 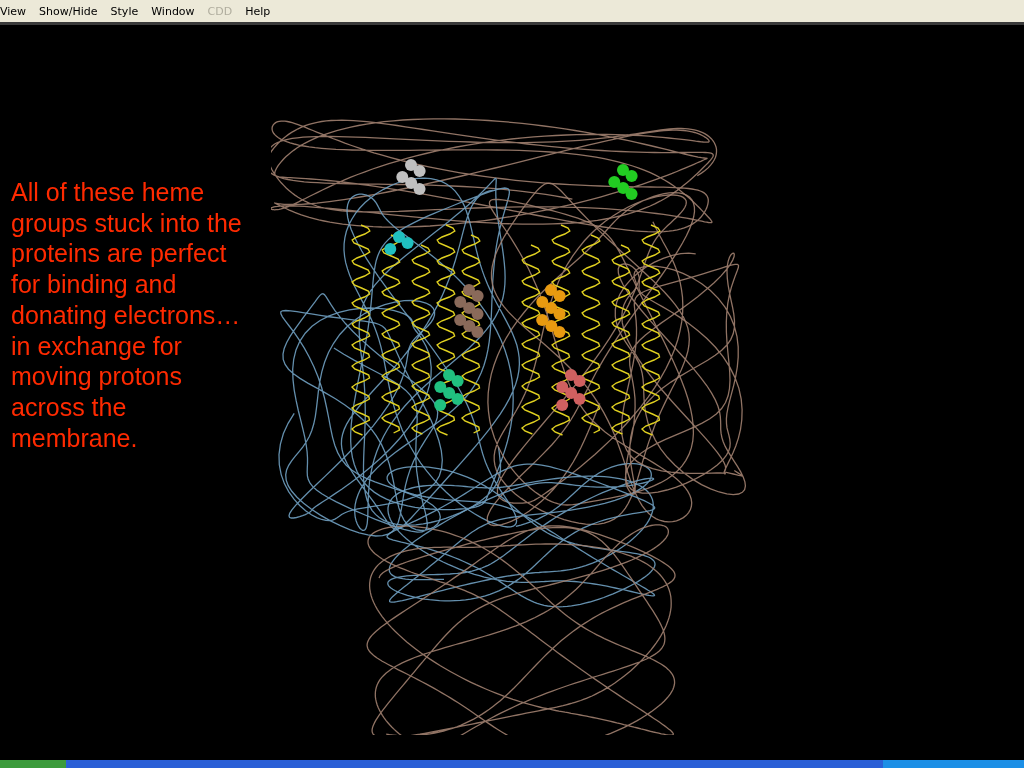 I want to click on menu-item: Window, so click(x=173, y=11).